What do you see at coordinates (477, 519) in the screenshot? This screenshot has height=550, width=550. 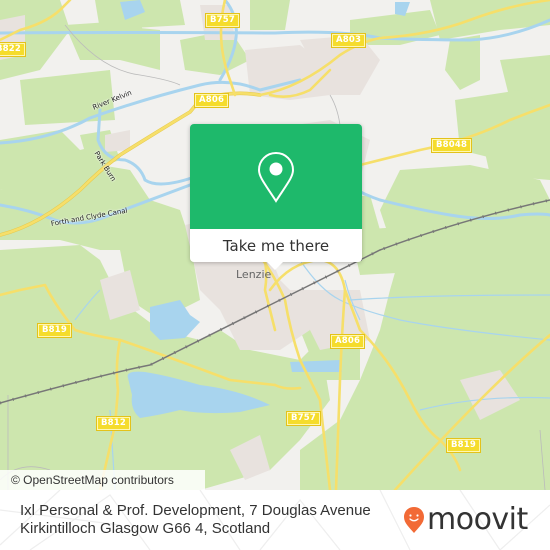 I see `moovit-wordmark: moovit` at bounding box center [477, 519].